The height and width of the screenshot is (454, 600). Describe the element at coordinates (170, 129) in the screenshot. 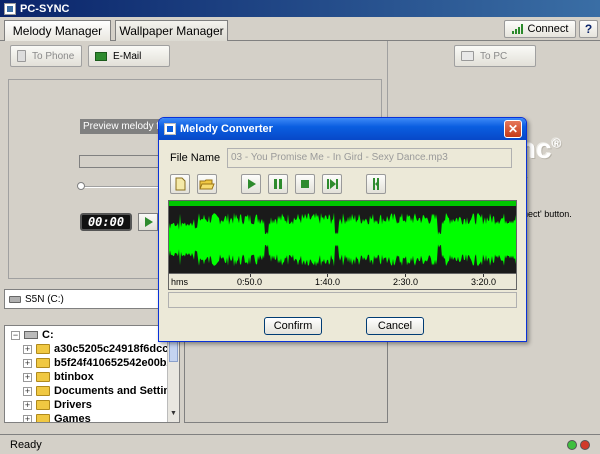

I see `dialog-app-icon` at that location.